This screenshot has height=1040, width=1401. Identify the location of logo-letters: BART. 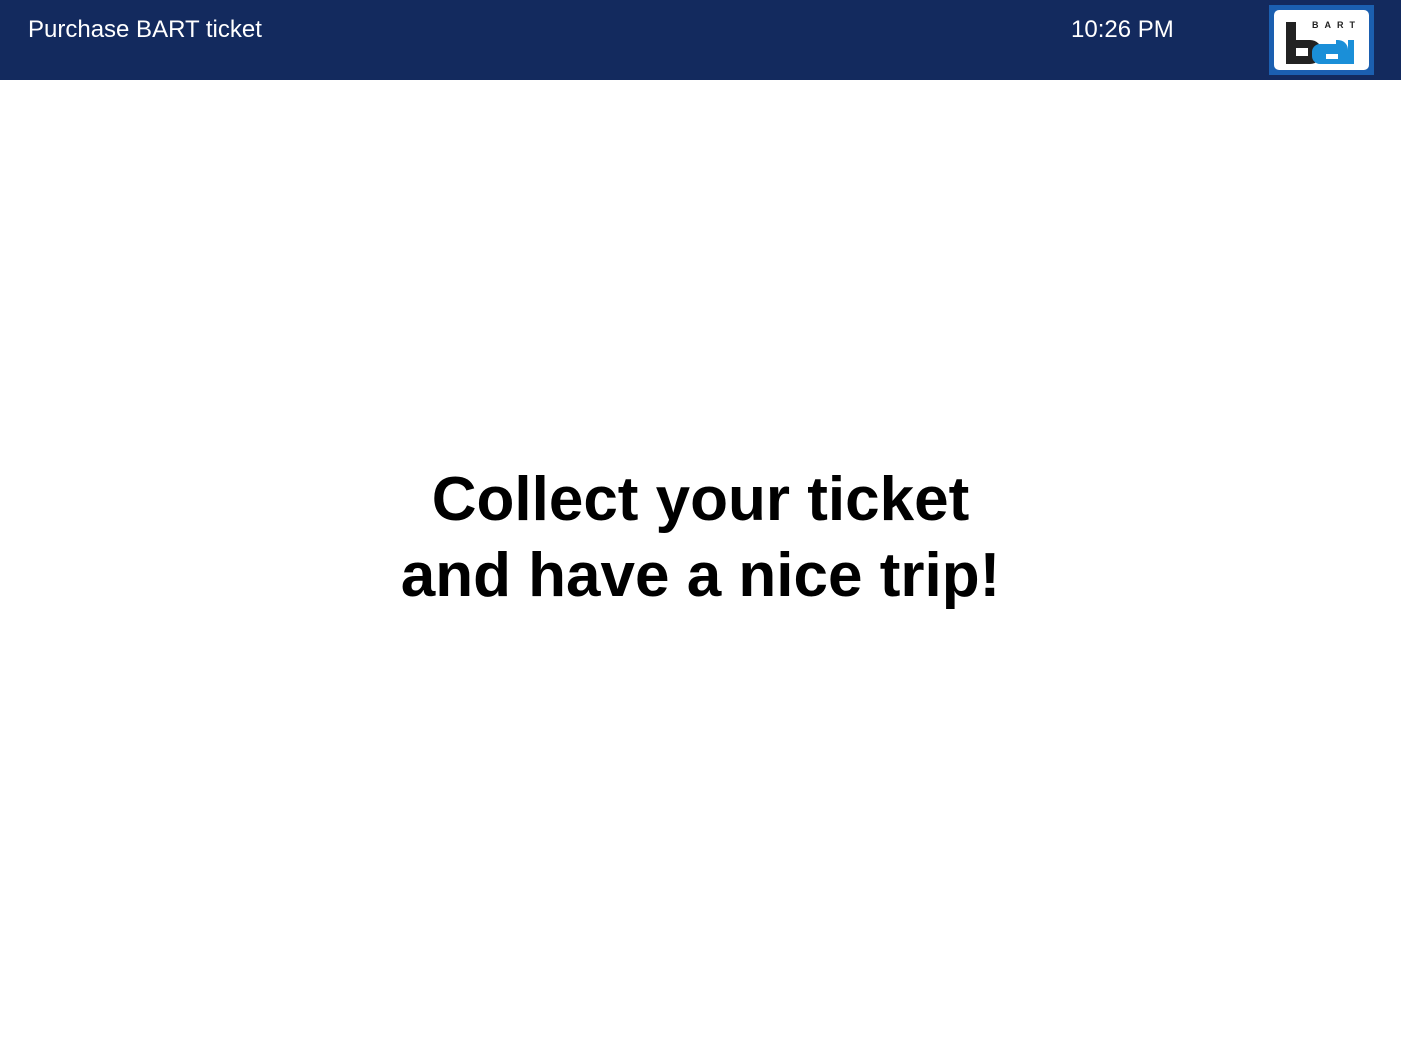
(1336, 25).